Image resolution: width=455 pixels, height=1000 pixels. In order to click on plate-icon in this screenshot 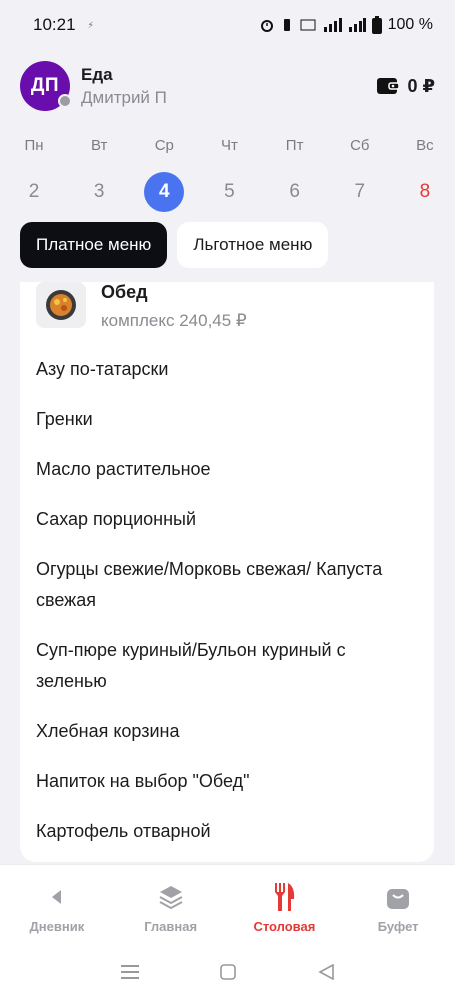, I will do `click(61, 305)`.